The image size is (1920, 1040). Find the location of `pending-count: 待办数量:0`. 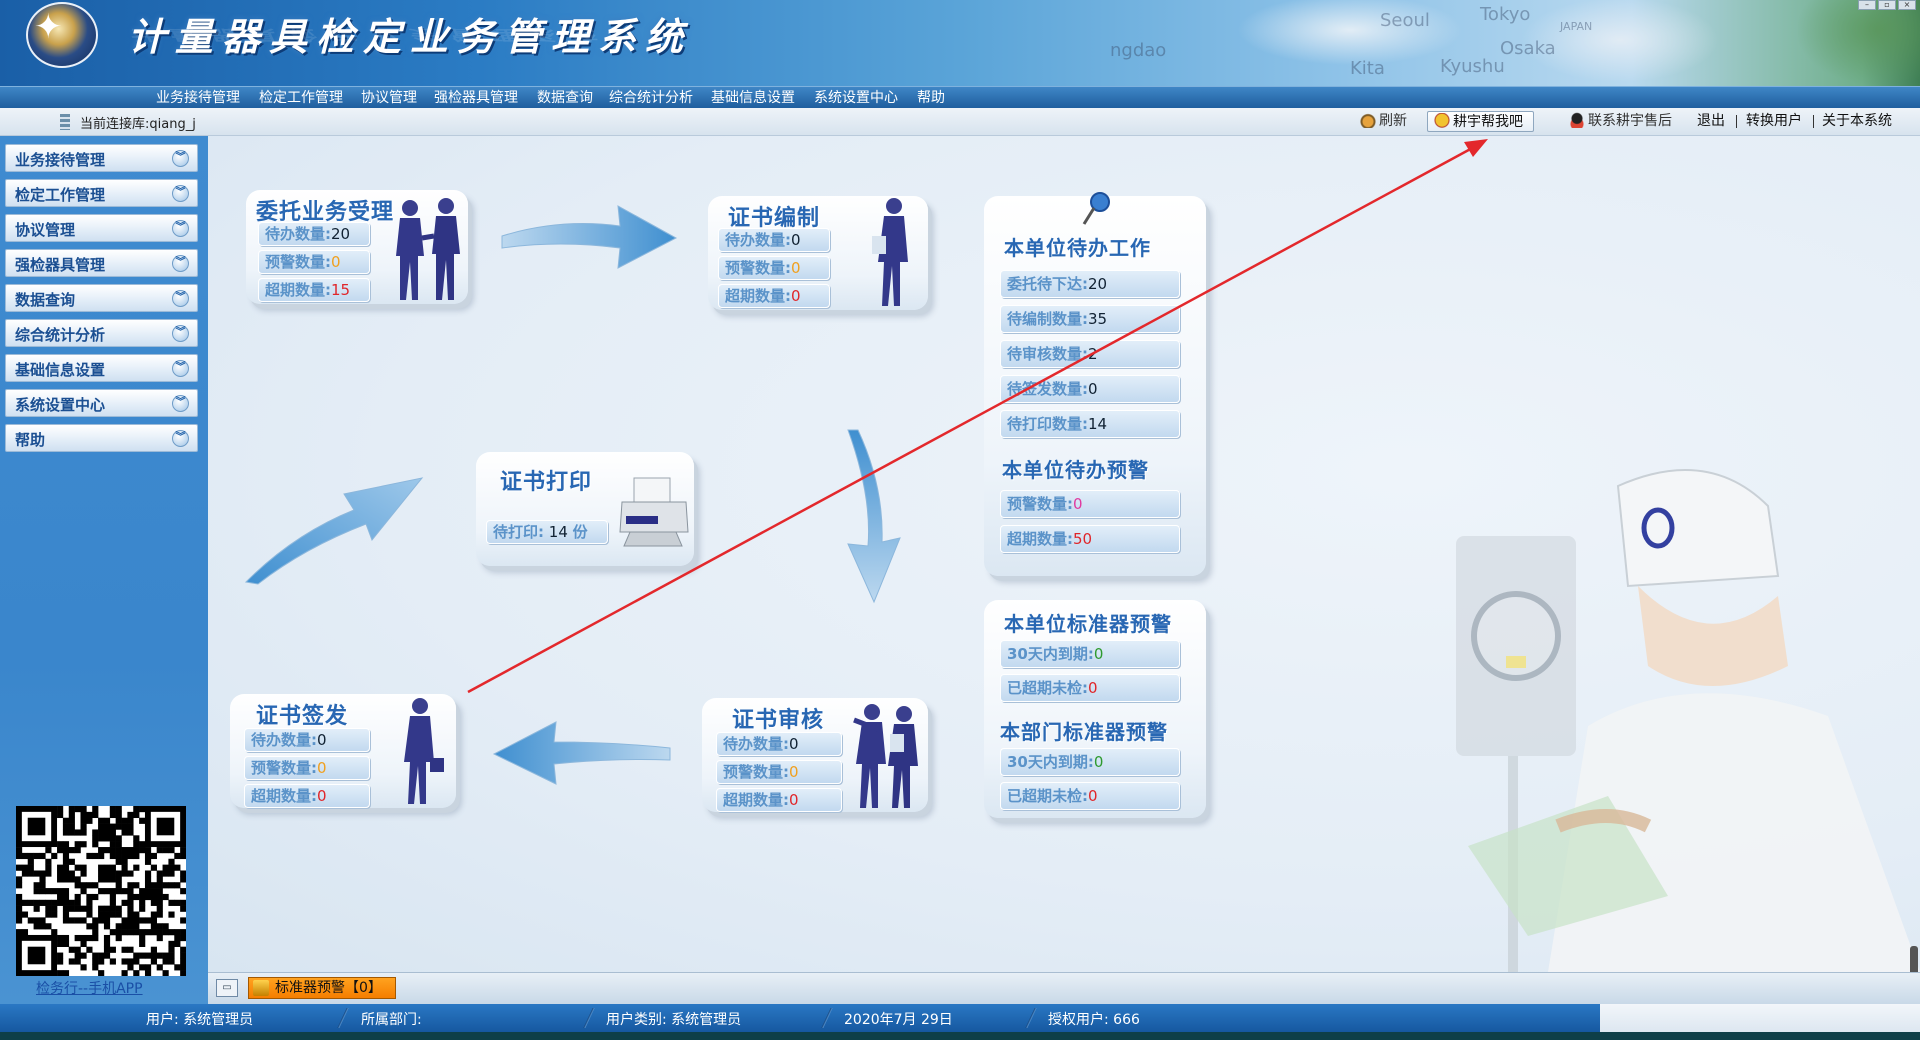

pending-count: 待办数量:0 is located at coordinates (774, 240).